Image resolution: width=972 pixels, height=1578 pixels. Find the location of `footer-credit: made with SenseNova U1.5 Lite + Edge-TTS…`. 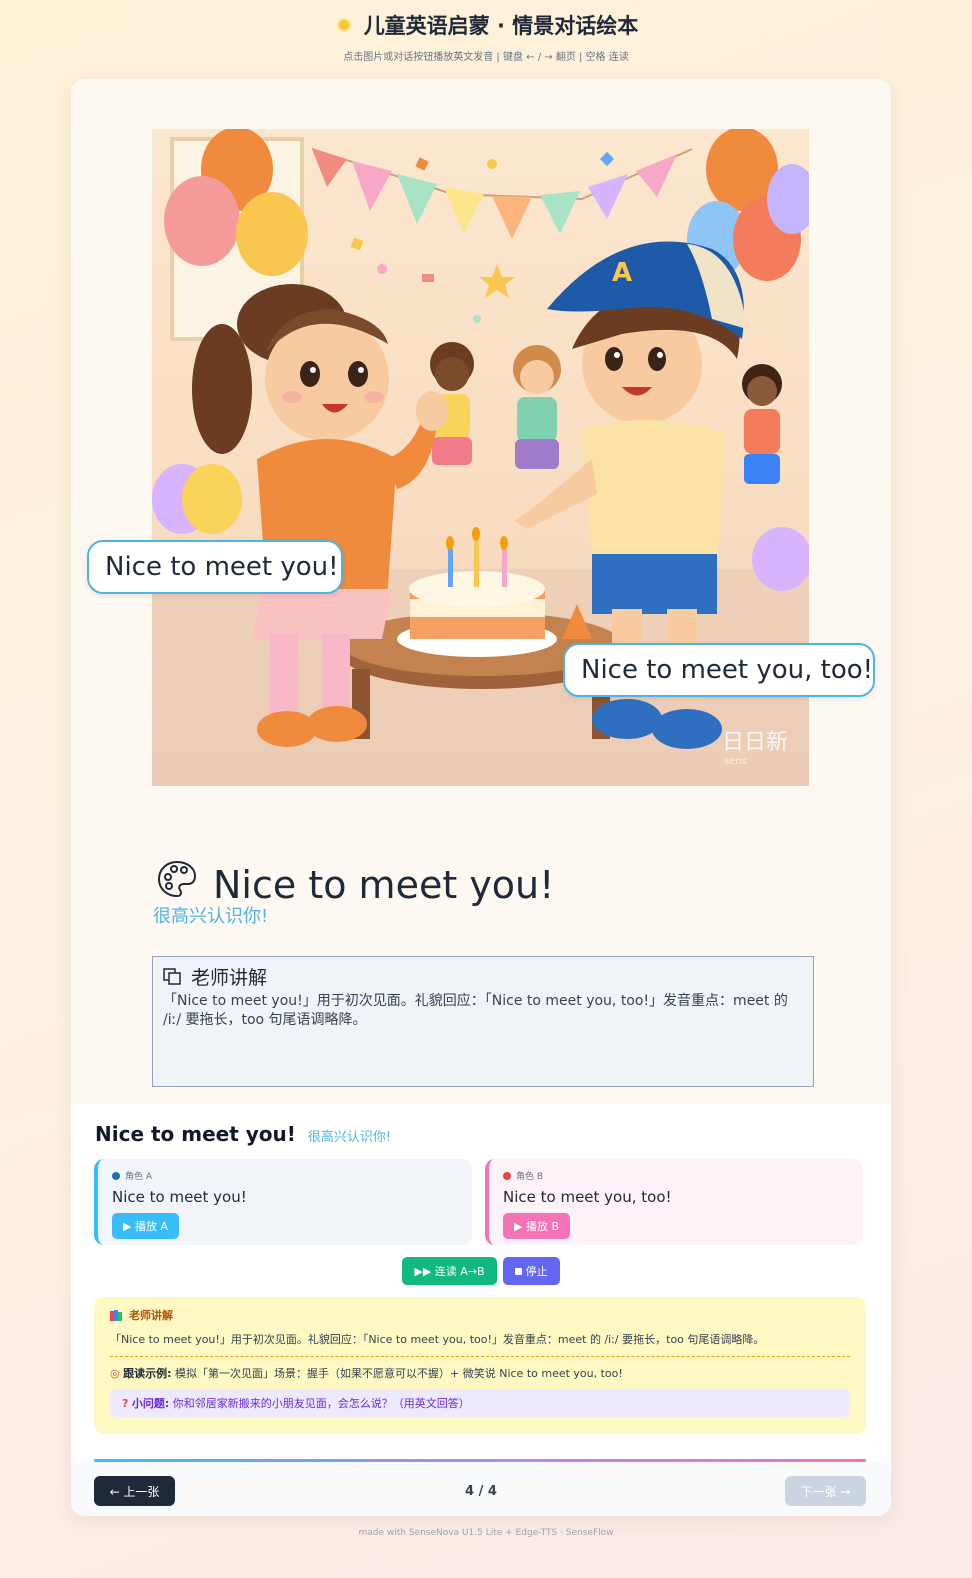

footer-credit: made with SenseNova U1.5 Lite + Edge-TTS… is located at coordinates (486, 1533).